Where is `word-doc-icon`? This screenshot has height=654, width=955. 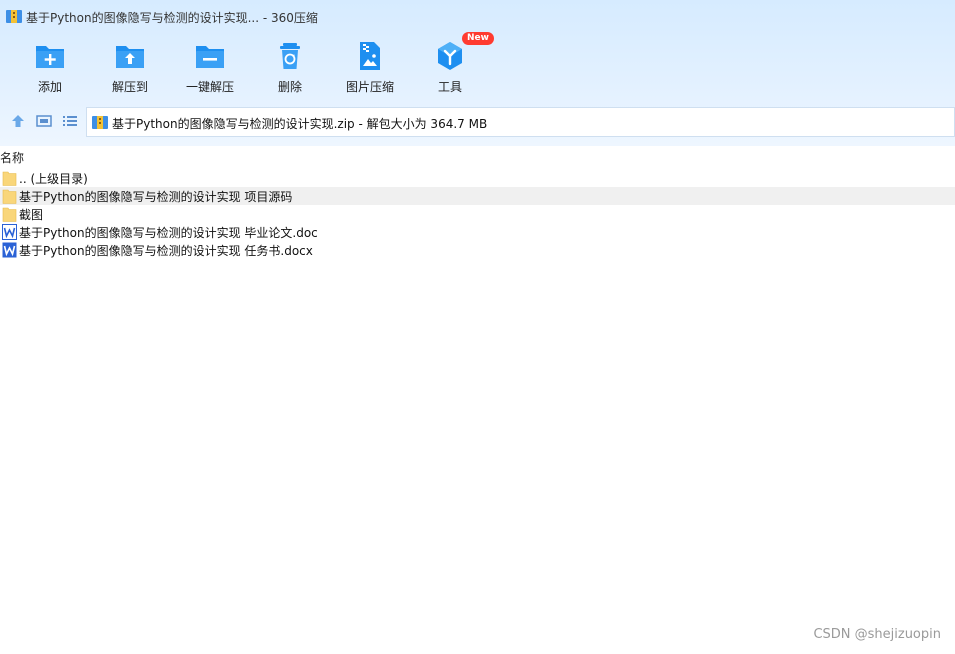 word-doc-icon is located at coordinates (9, 232).